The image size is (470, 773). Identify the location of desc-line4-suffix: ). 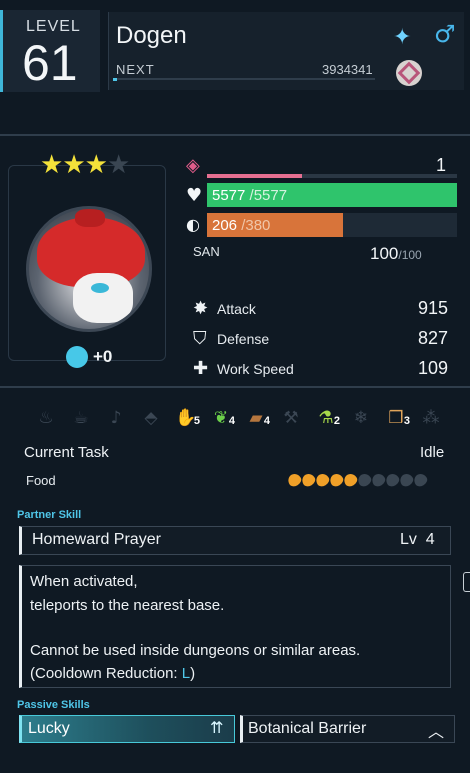
(193, 673).